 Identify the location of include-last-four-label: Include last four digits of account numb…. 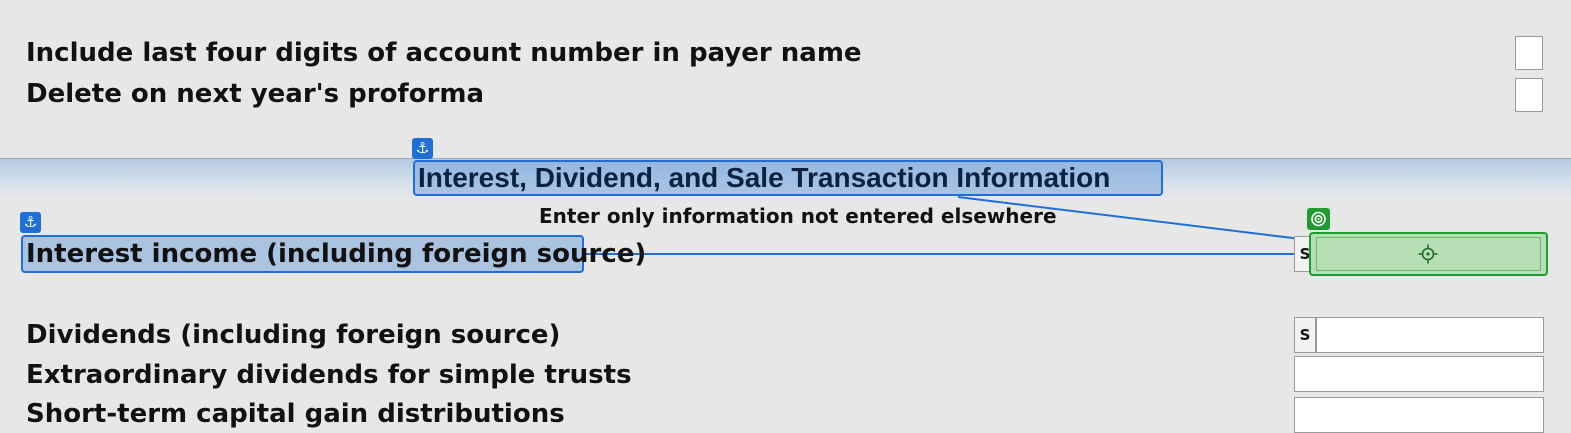
(444, 53).